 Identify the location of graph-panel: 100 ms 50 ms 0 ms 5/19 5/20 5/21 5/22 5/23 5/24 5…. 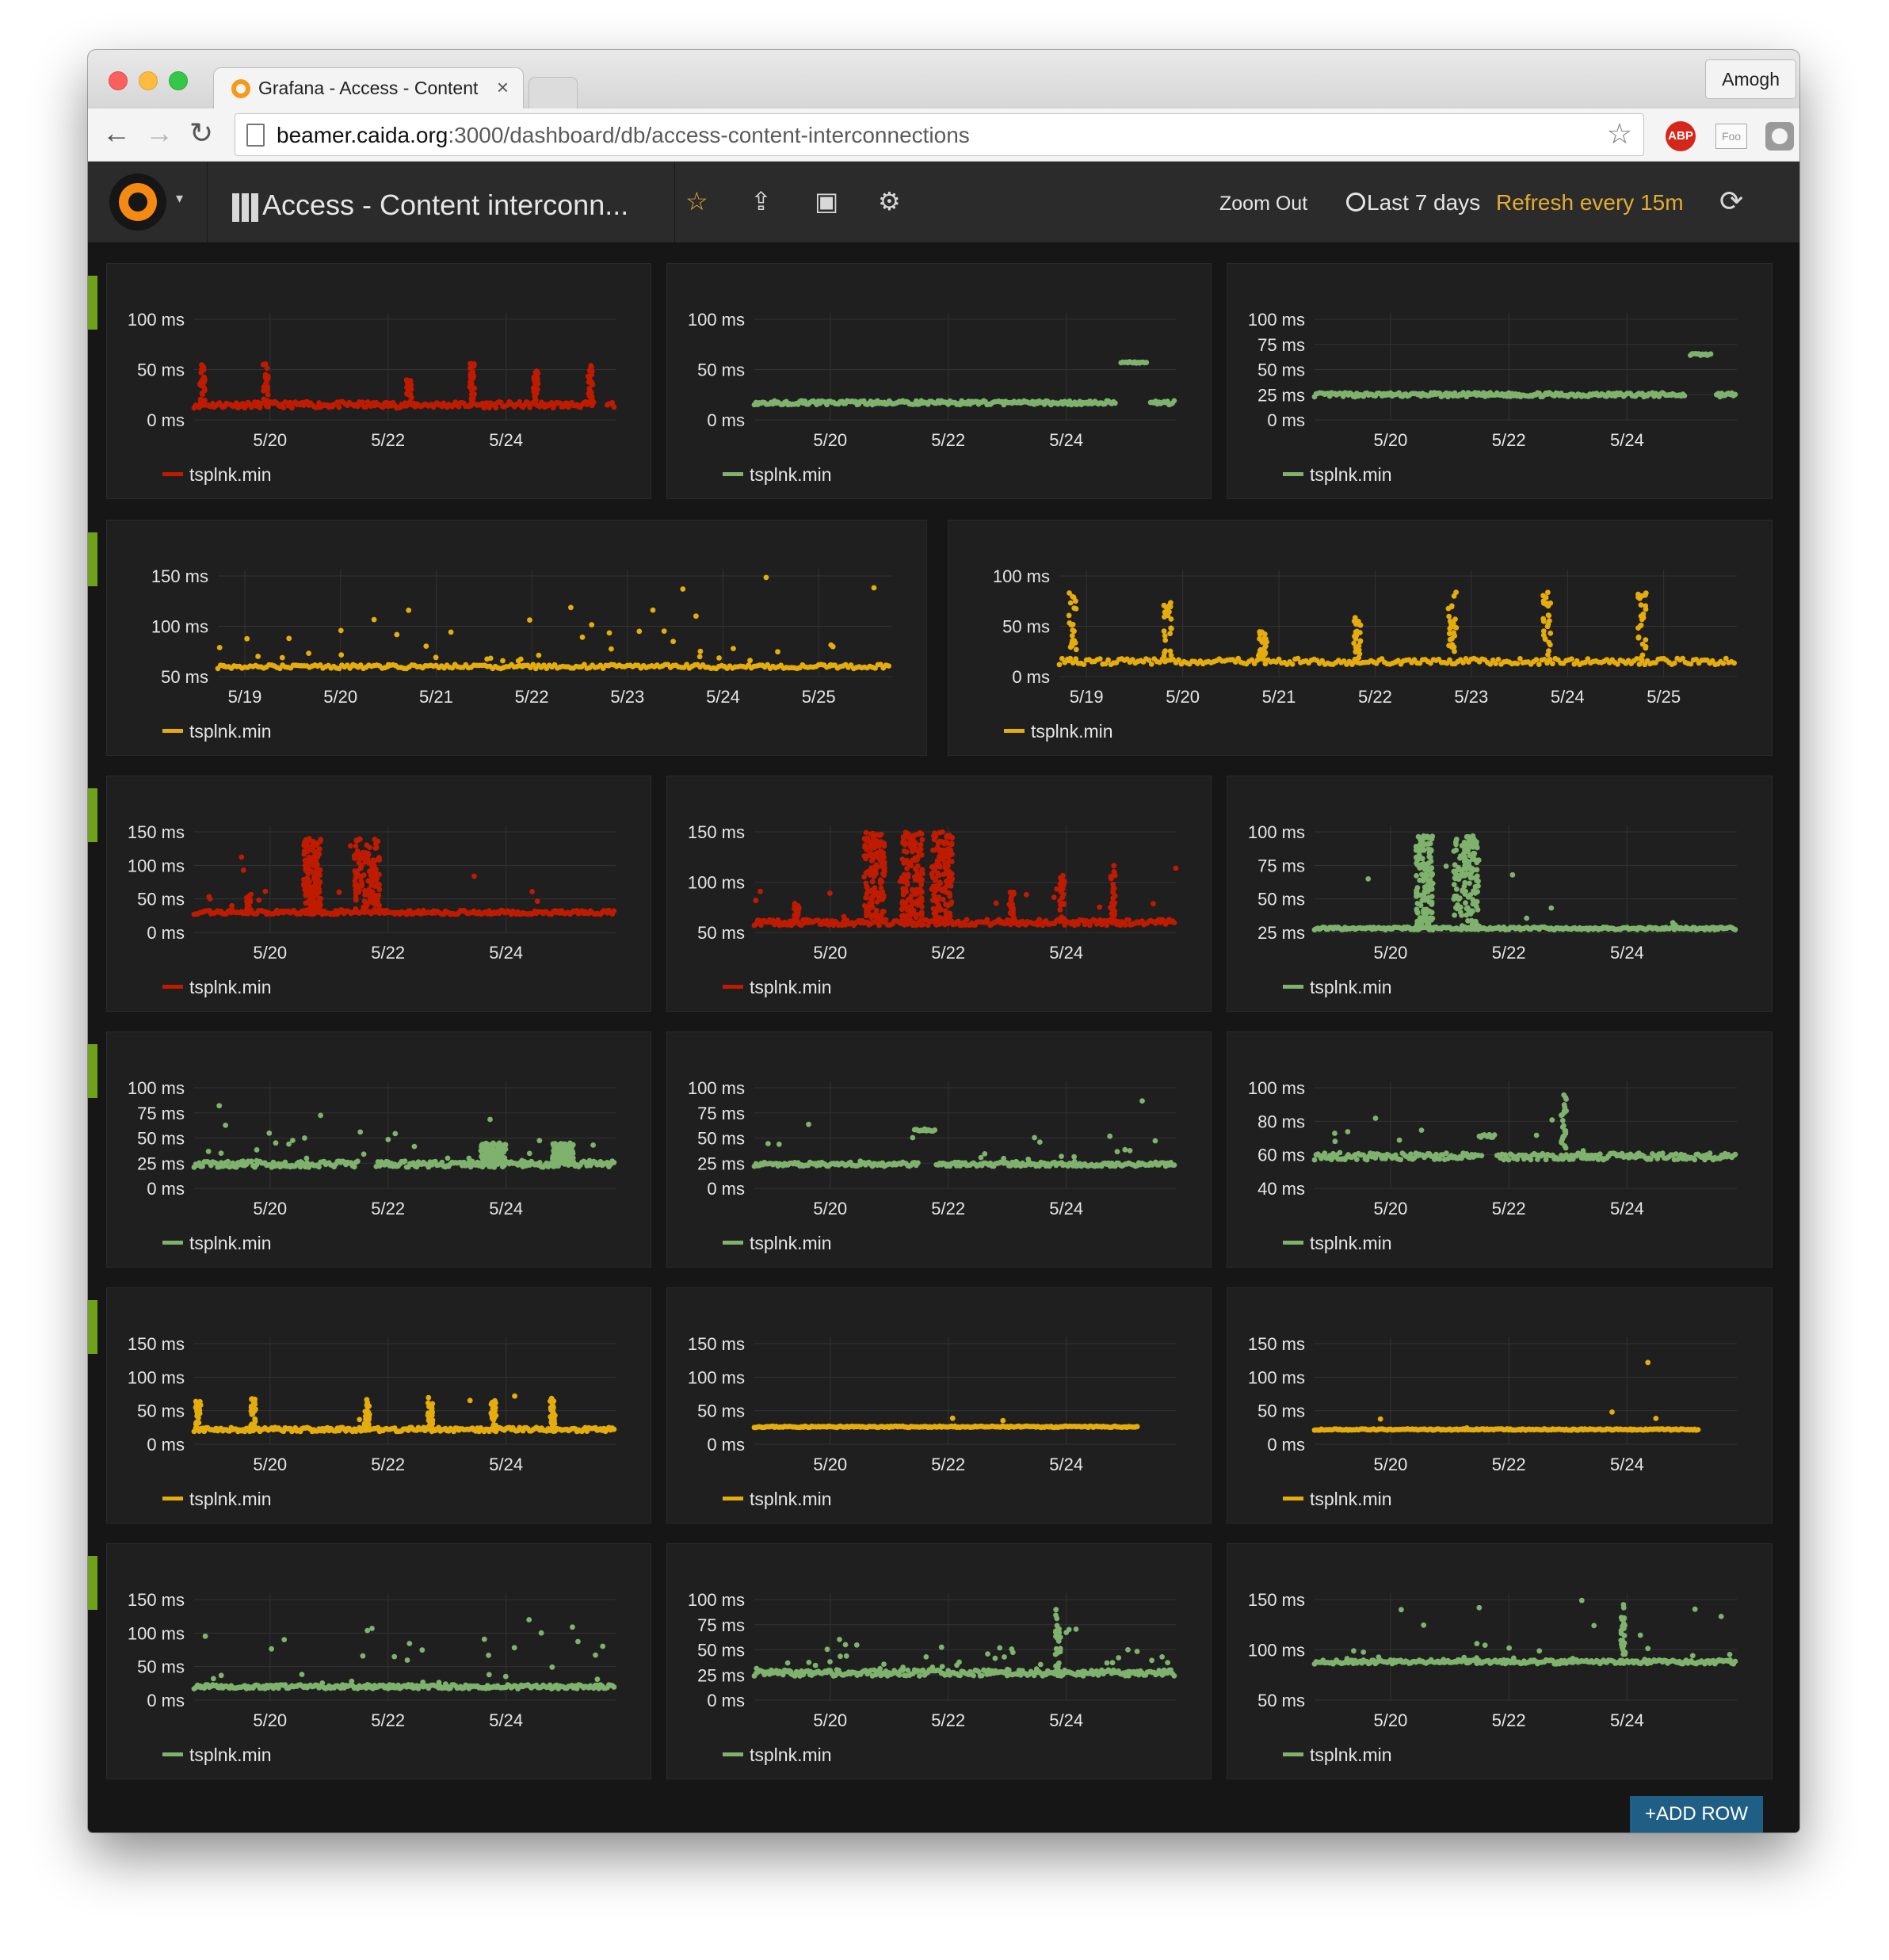
(1360, 638).